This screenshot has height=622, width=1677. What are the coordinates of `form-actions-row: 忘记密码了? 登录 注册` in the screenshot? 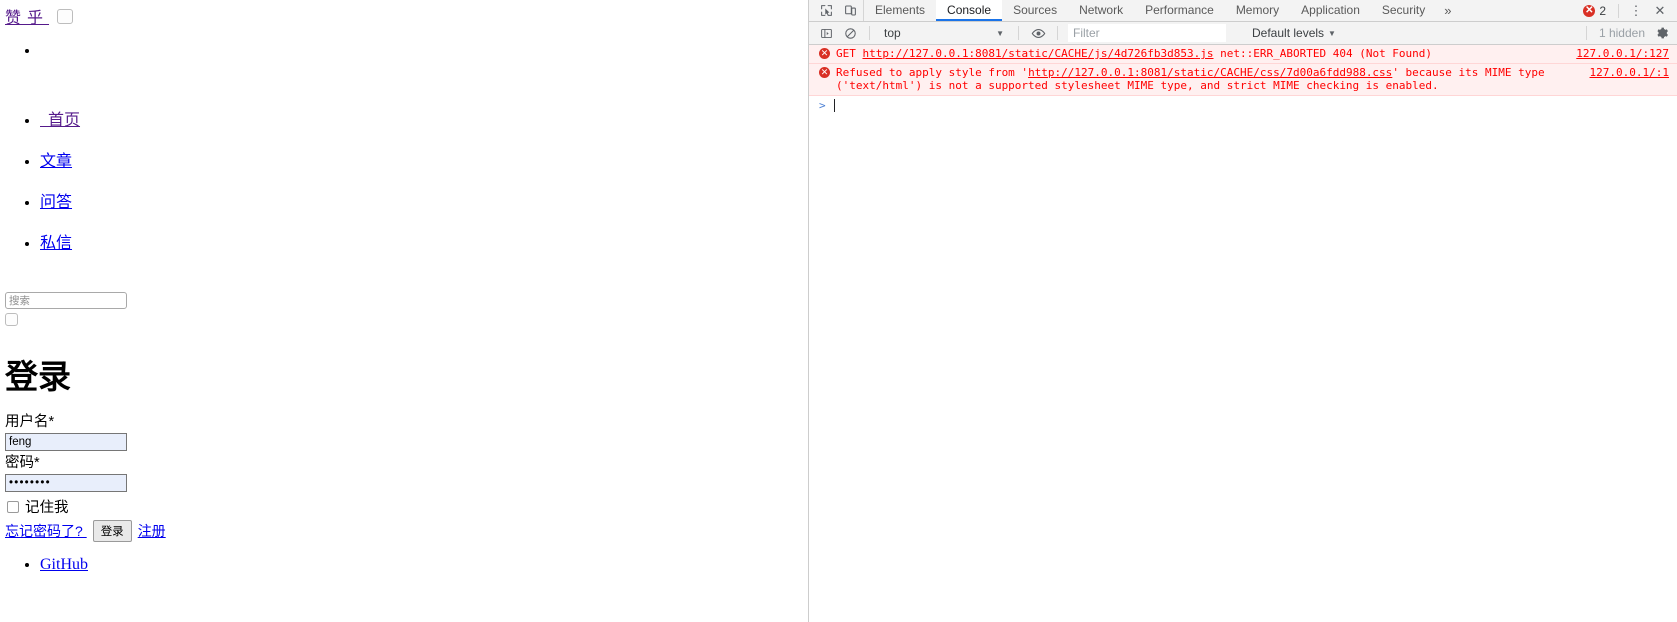 It's located at (85, 531).